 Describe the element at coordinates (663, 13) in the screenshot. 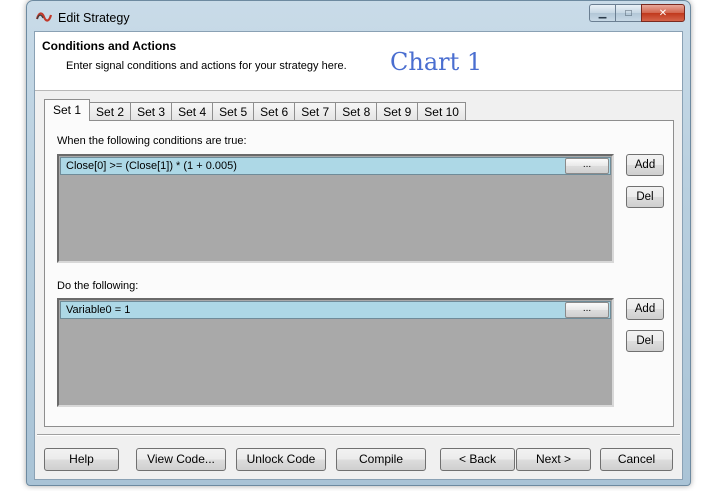

I see `close-button: ✕` at that location.